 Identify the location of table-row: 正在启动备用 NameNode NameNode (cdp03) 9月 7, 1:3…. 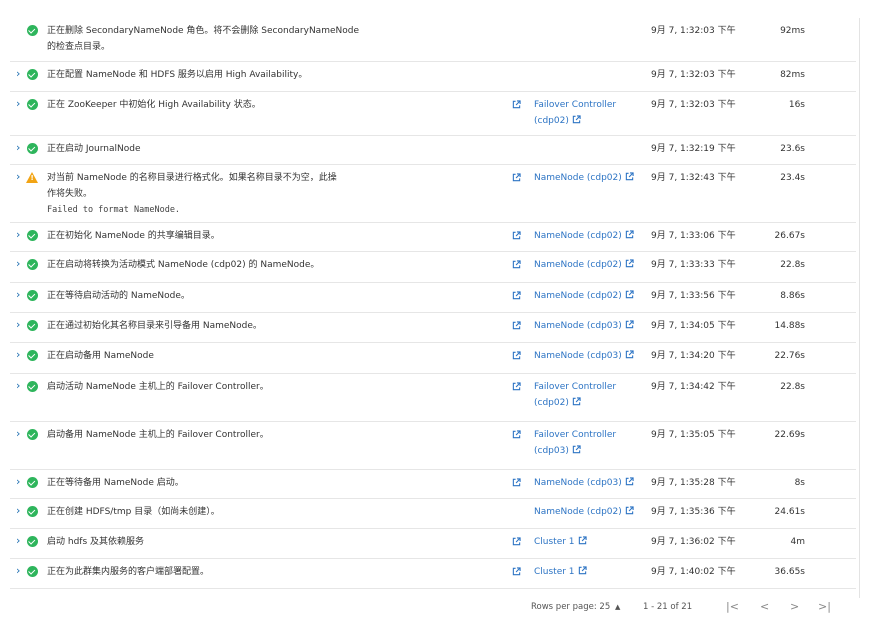
(433, 358).